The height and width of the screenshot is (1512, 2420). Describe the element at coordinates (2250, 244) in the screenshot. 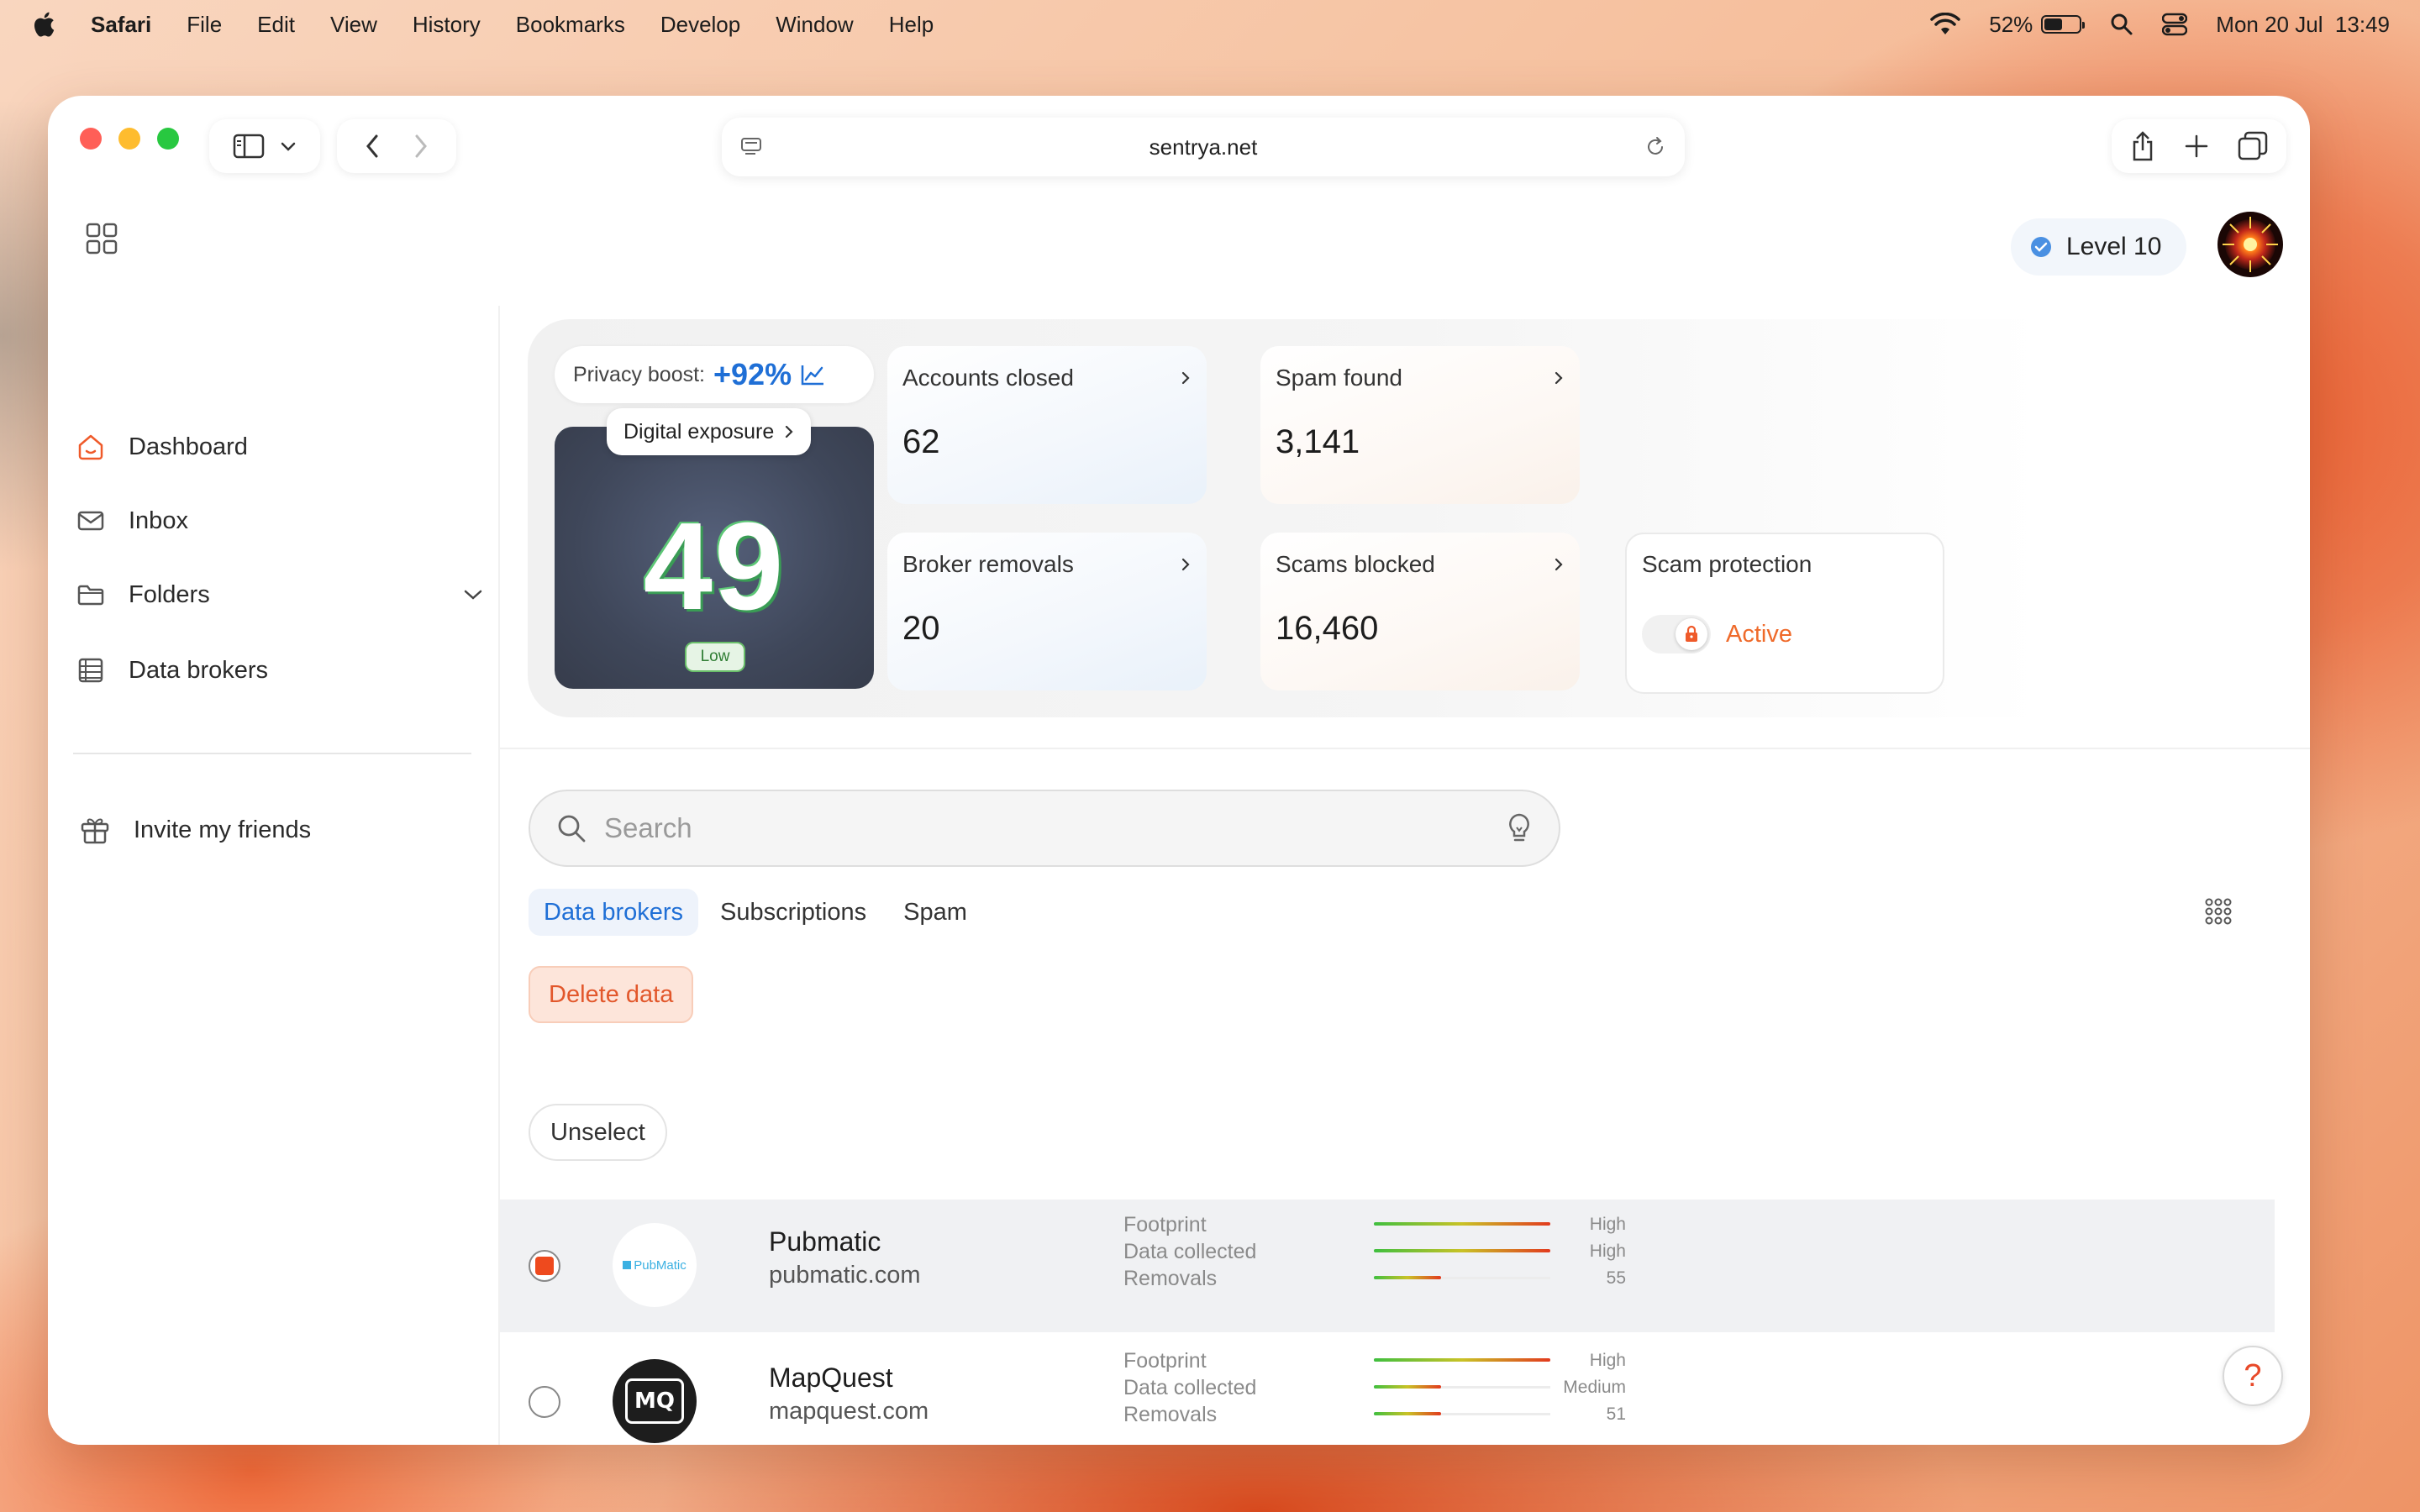

I see `avatar` at that location.